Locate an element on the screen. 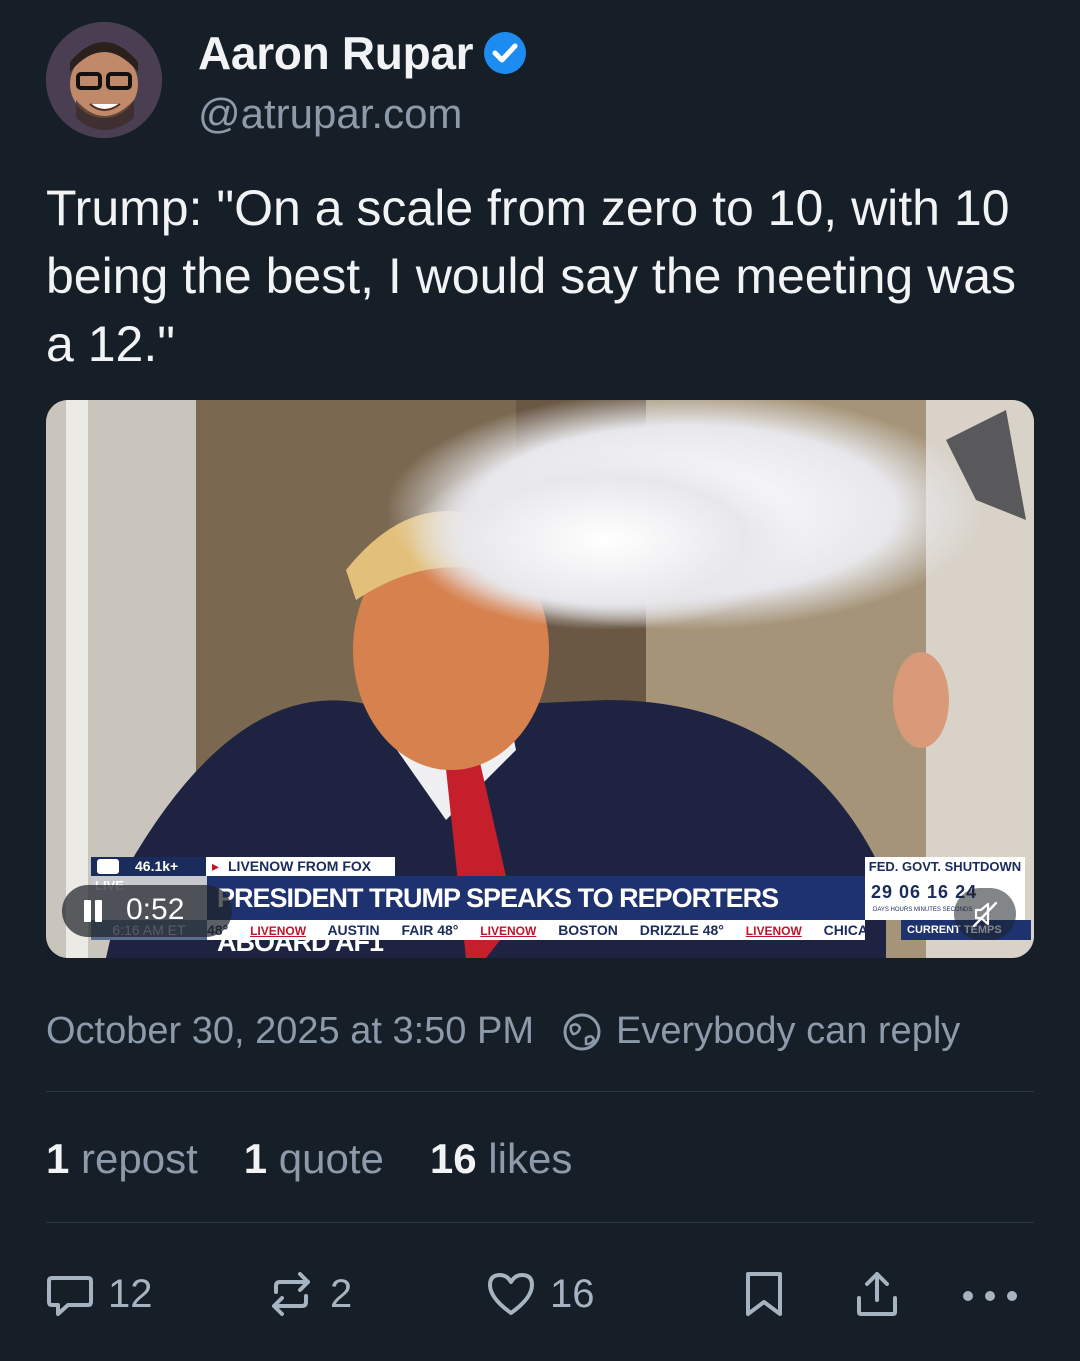 The width and height of the screenshot is (1080, 1361). author-name: Aaron Rupar is located at coordinates (336, 53).